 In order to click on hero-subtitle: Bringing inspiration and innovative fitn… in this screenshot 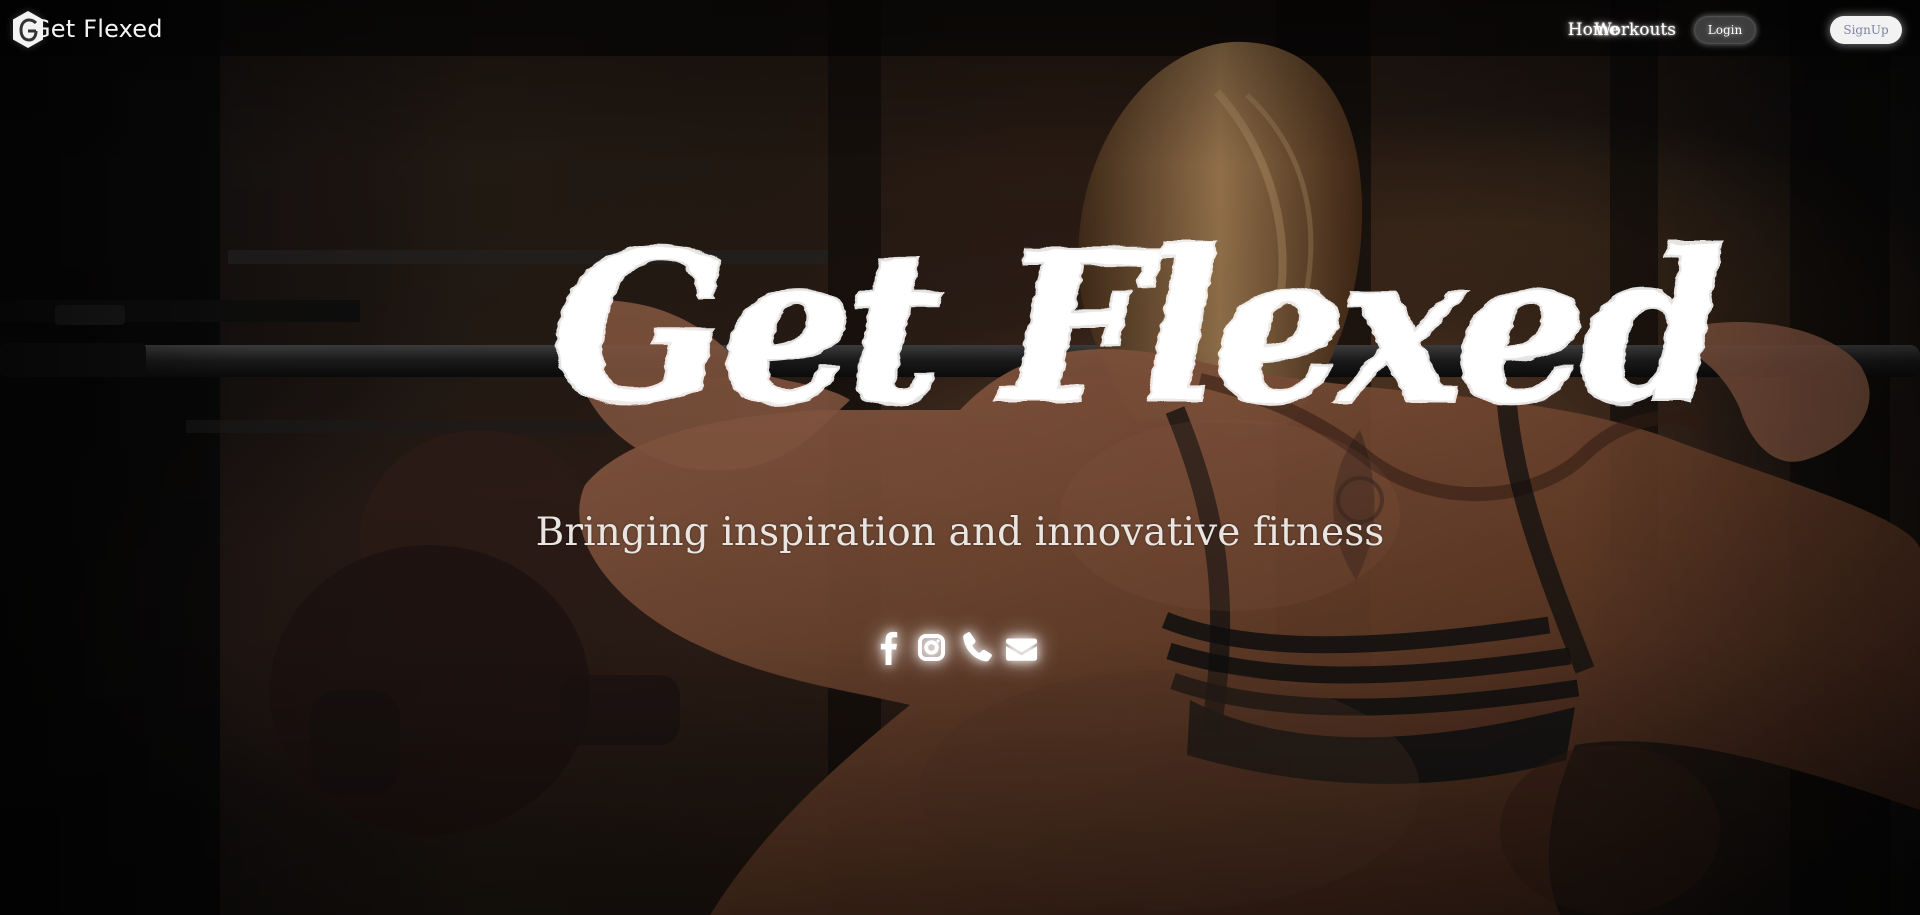, I will do `click(960, 532)`.